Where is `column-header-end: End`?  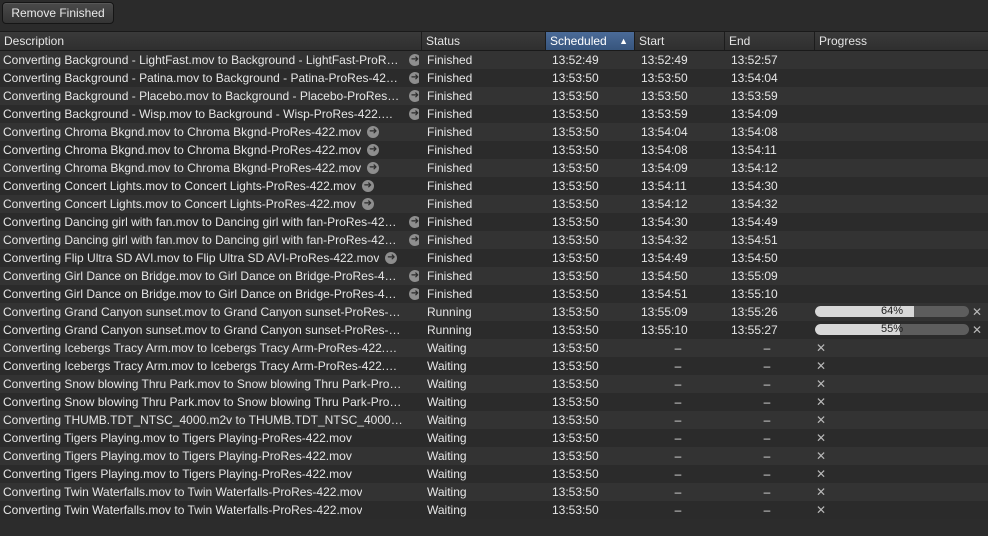
column-header-end: End is located at coordinates (770, 41).